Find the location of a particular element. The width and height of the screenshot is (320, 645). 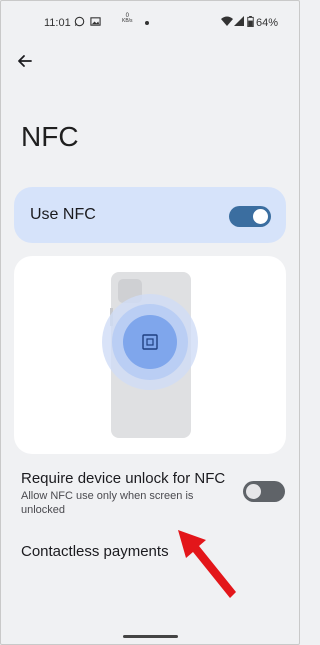

use-nfc-label: Use NFC is located at coordinates (63, 214).